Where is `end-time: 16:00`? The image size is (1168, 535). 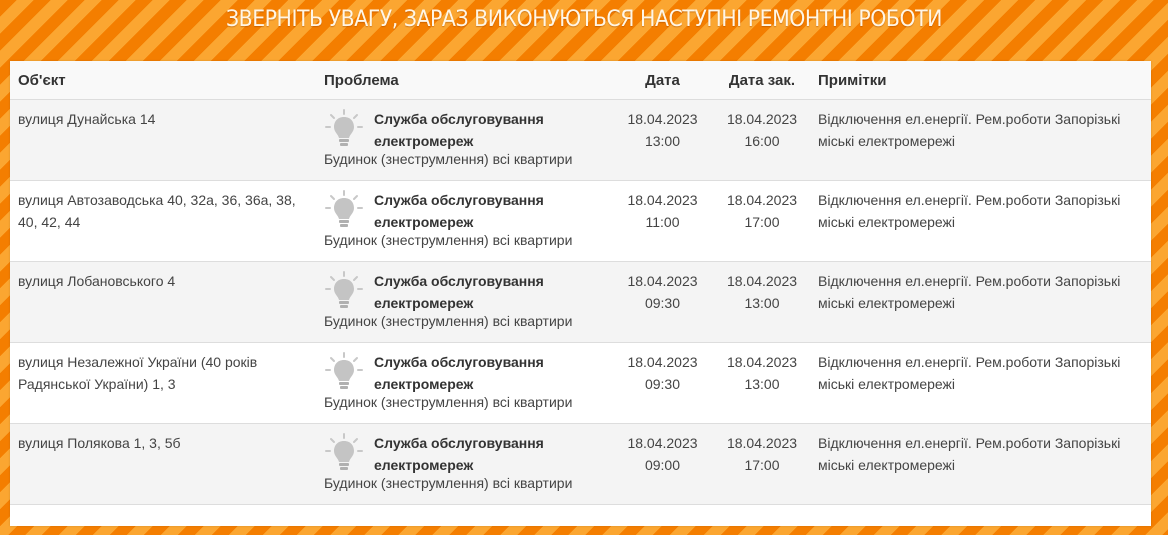
end-time: 16:00 is located at coordinates (762, 141).